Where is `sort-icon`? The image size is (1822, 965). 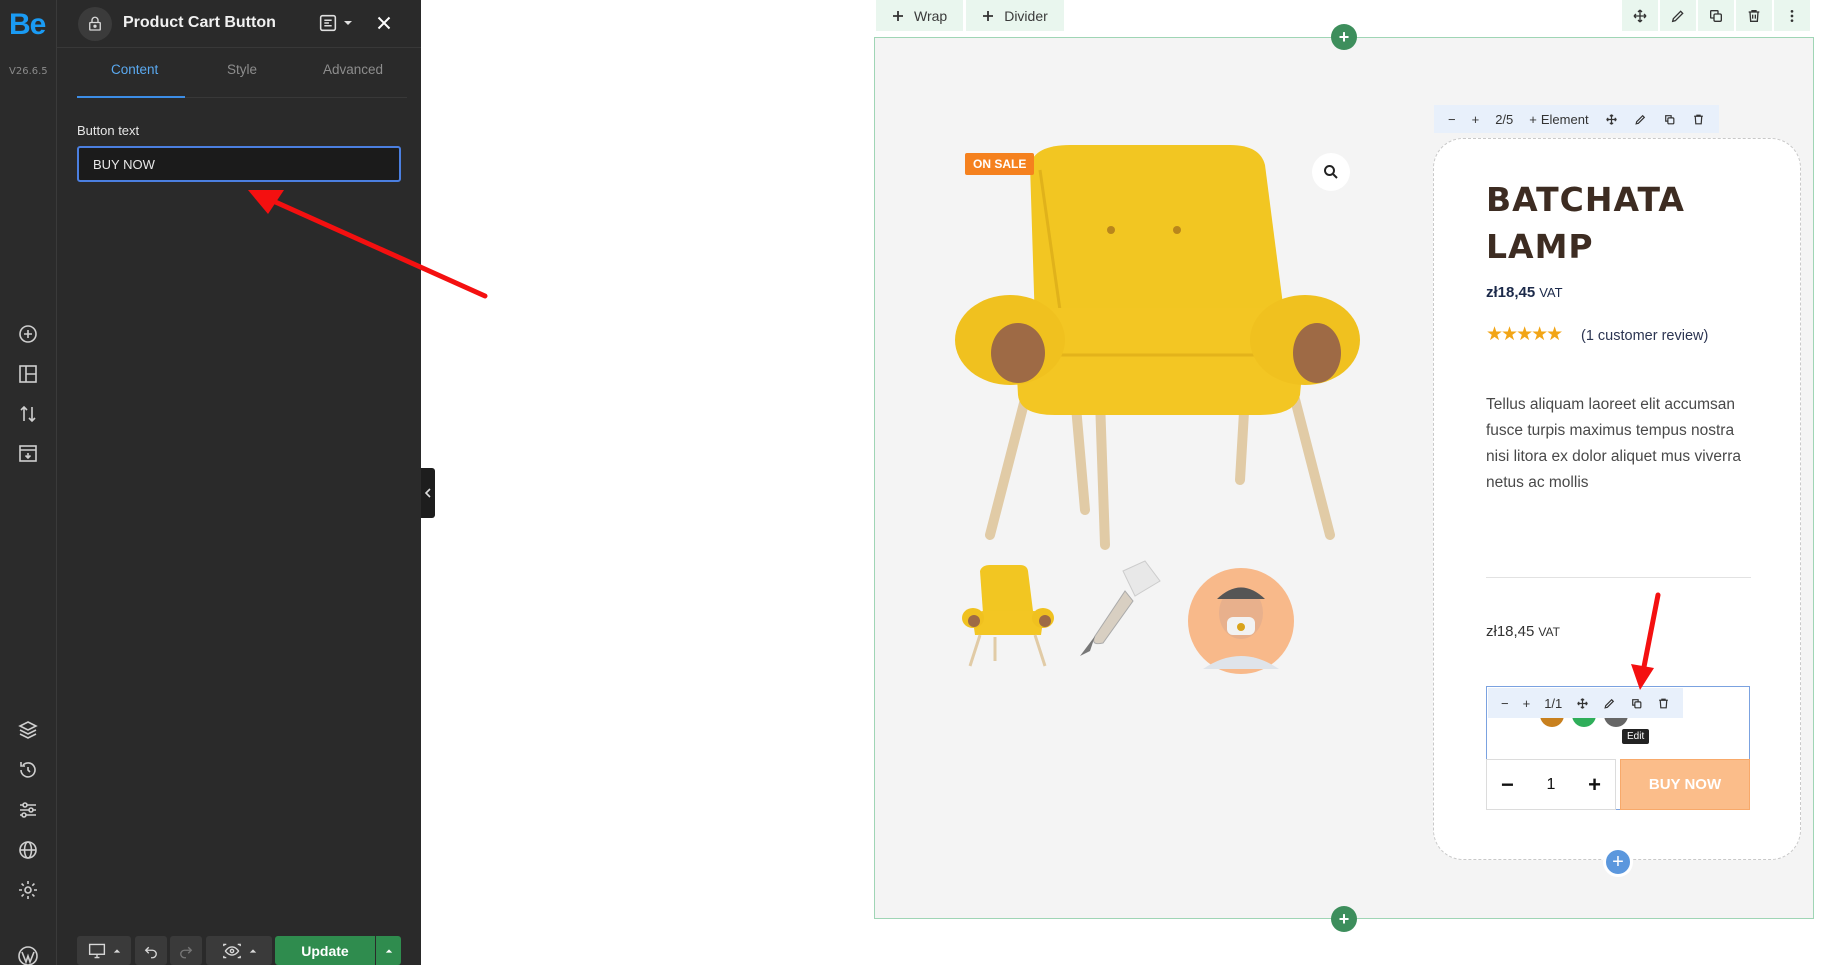 sort-icon is located at coordinates (28, 414).